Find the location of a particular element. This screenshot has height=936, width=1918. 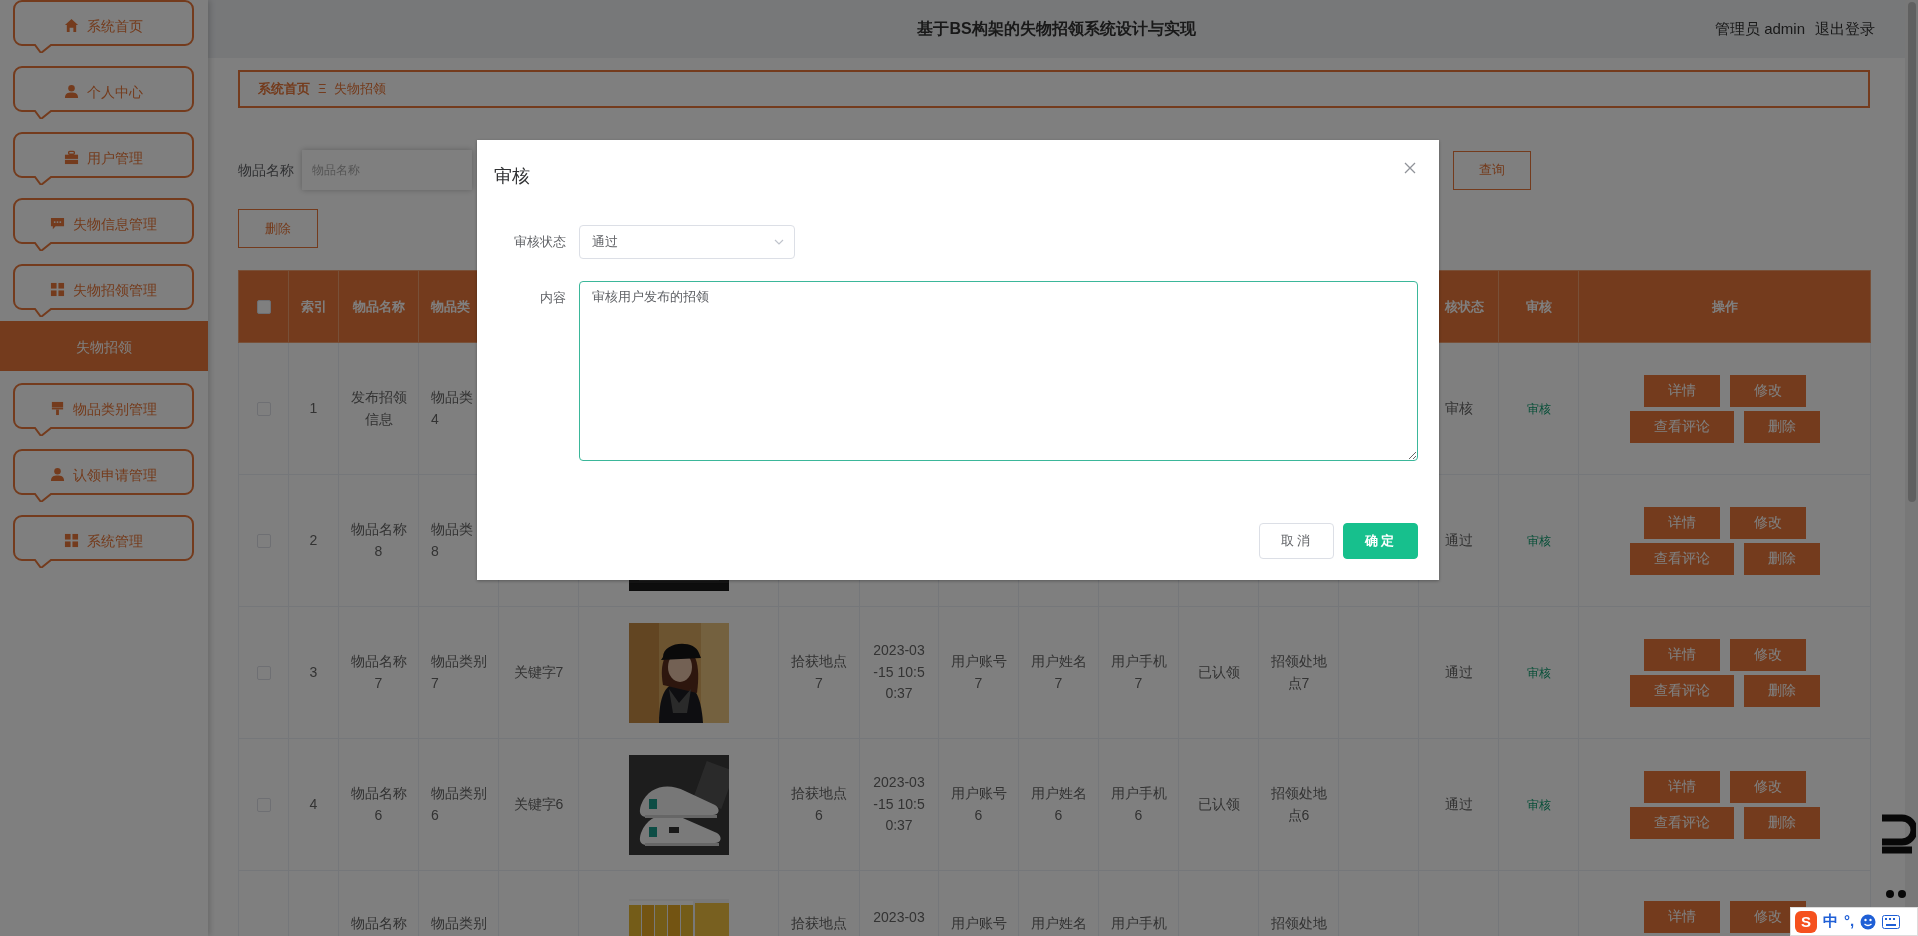

briefcase-icon is located at coordinates (71, 157).